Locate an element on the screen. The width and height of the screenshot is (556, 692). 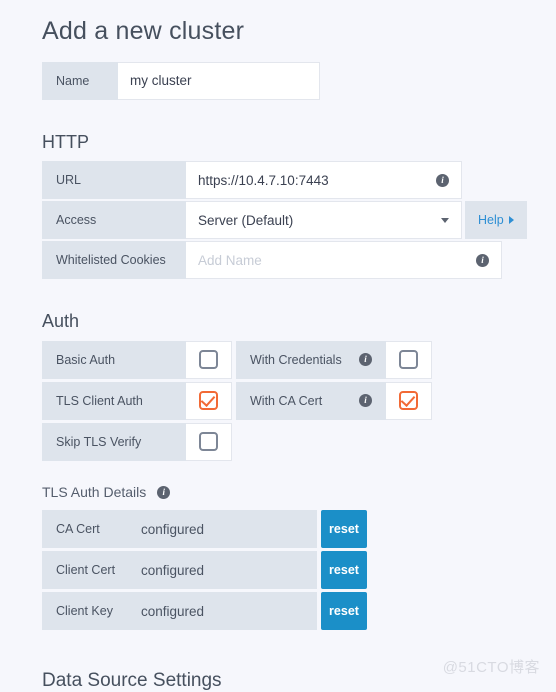
table-row: CA Cert configured reset is located at coordinates (278, 529).